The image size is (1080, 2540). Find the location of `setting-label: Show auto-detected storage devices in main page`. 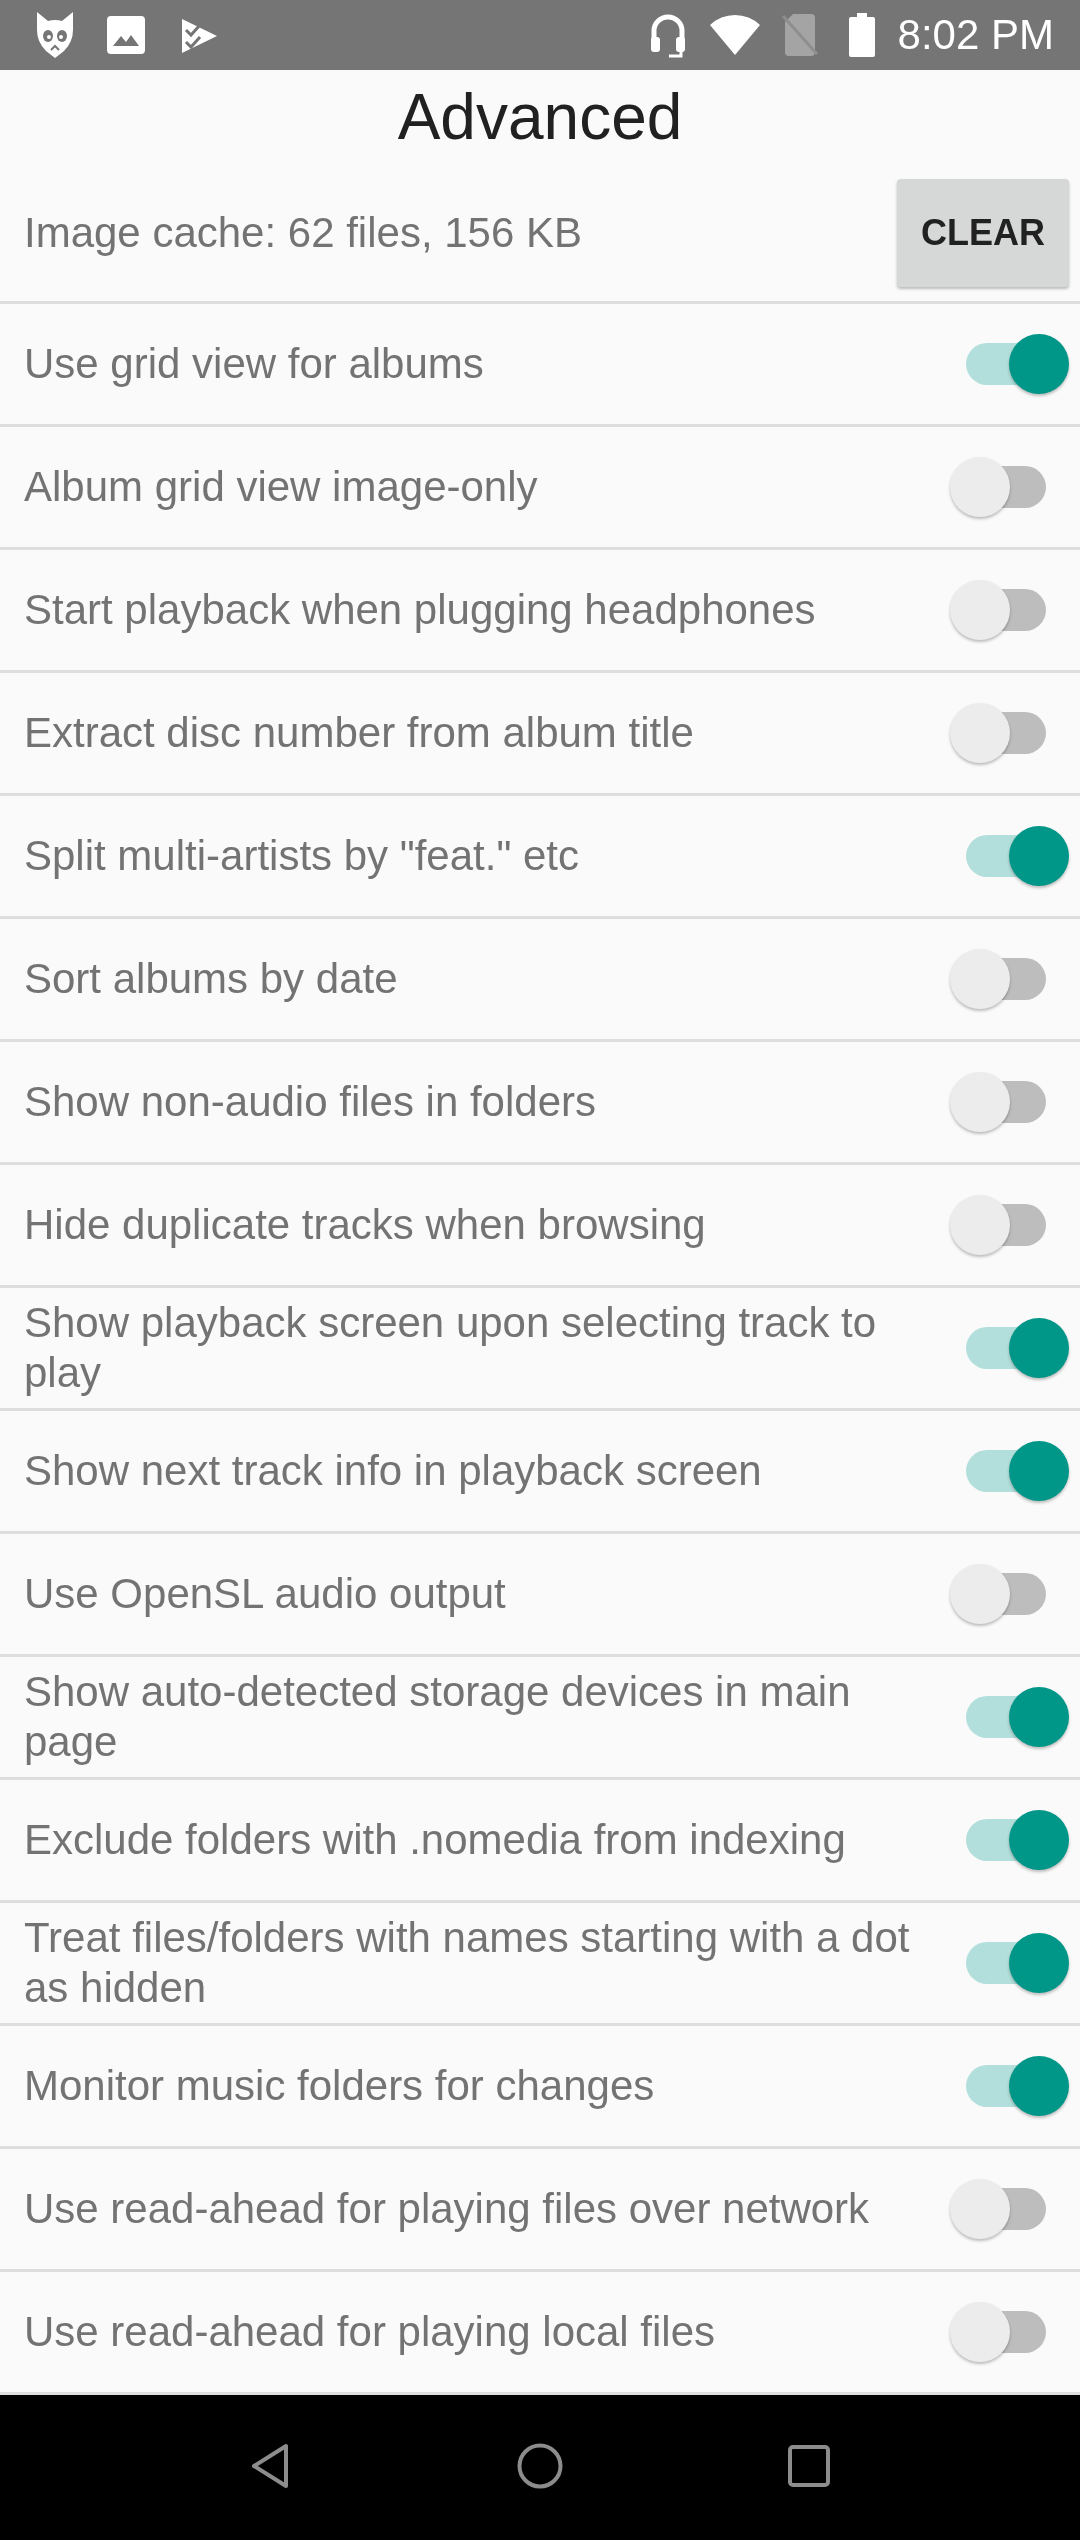

setting-label: Show auto-detected storage devices in main page is located at coordinates (438, 1716).